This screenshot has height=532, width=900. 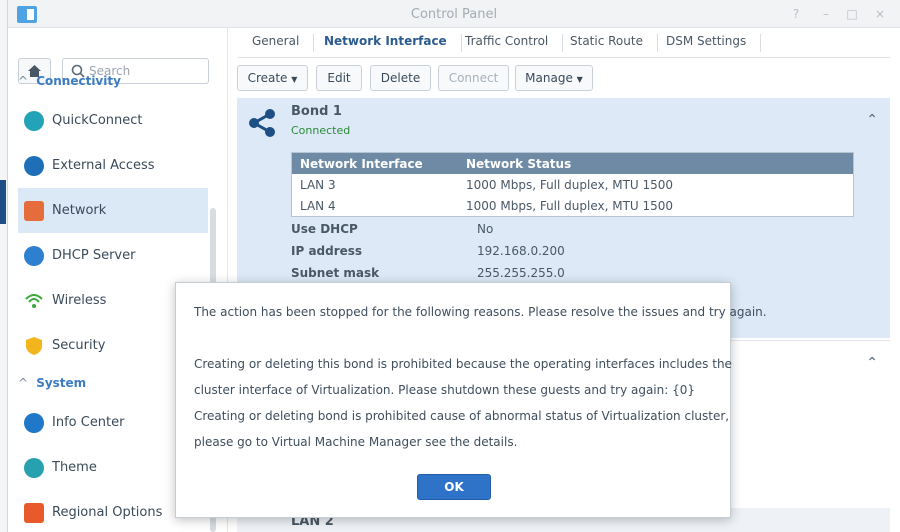 I want to click on minimize-button: –, so click(x=826, y=14).